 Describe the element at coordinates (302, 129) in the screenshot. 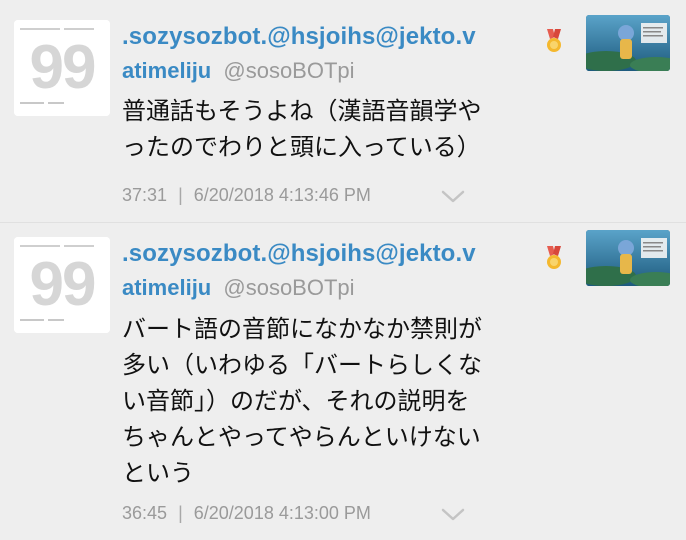

I see `post-text: 普通話もそうよね（漢語音韻学や ったのでわりと頭に入っている）` at that location.